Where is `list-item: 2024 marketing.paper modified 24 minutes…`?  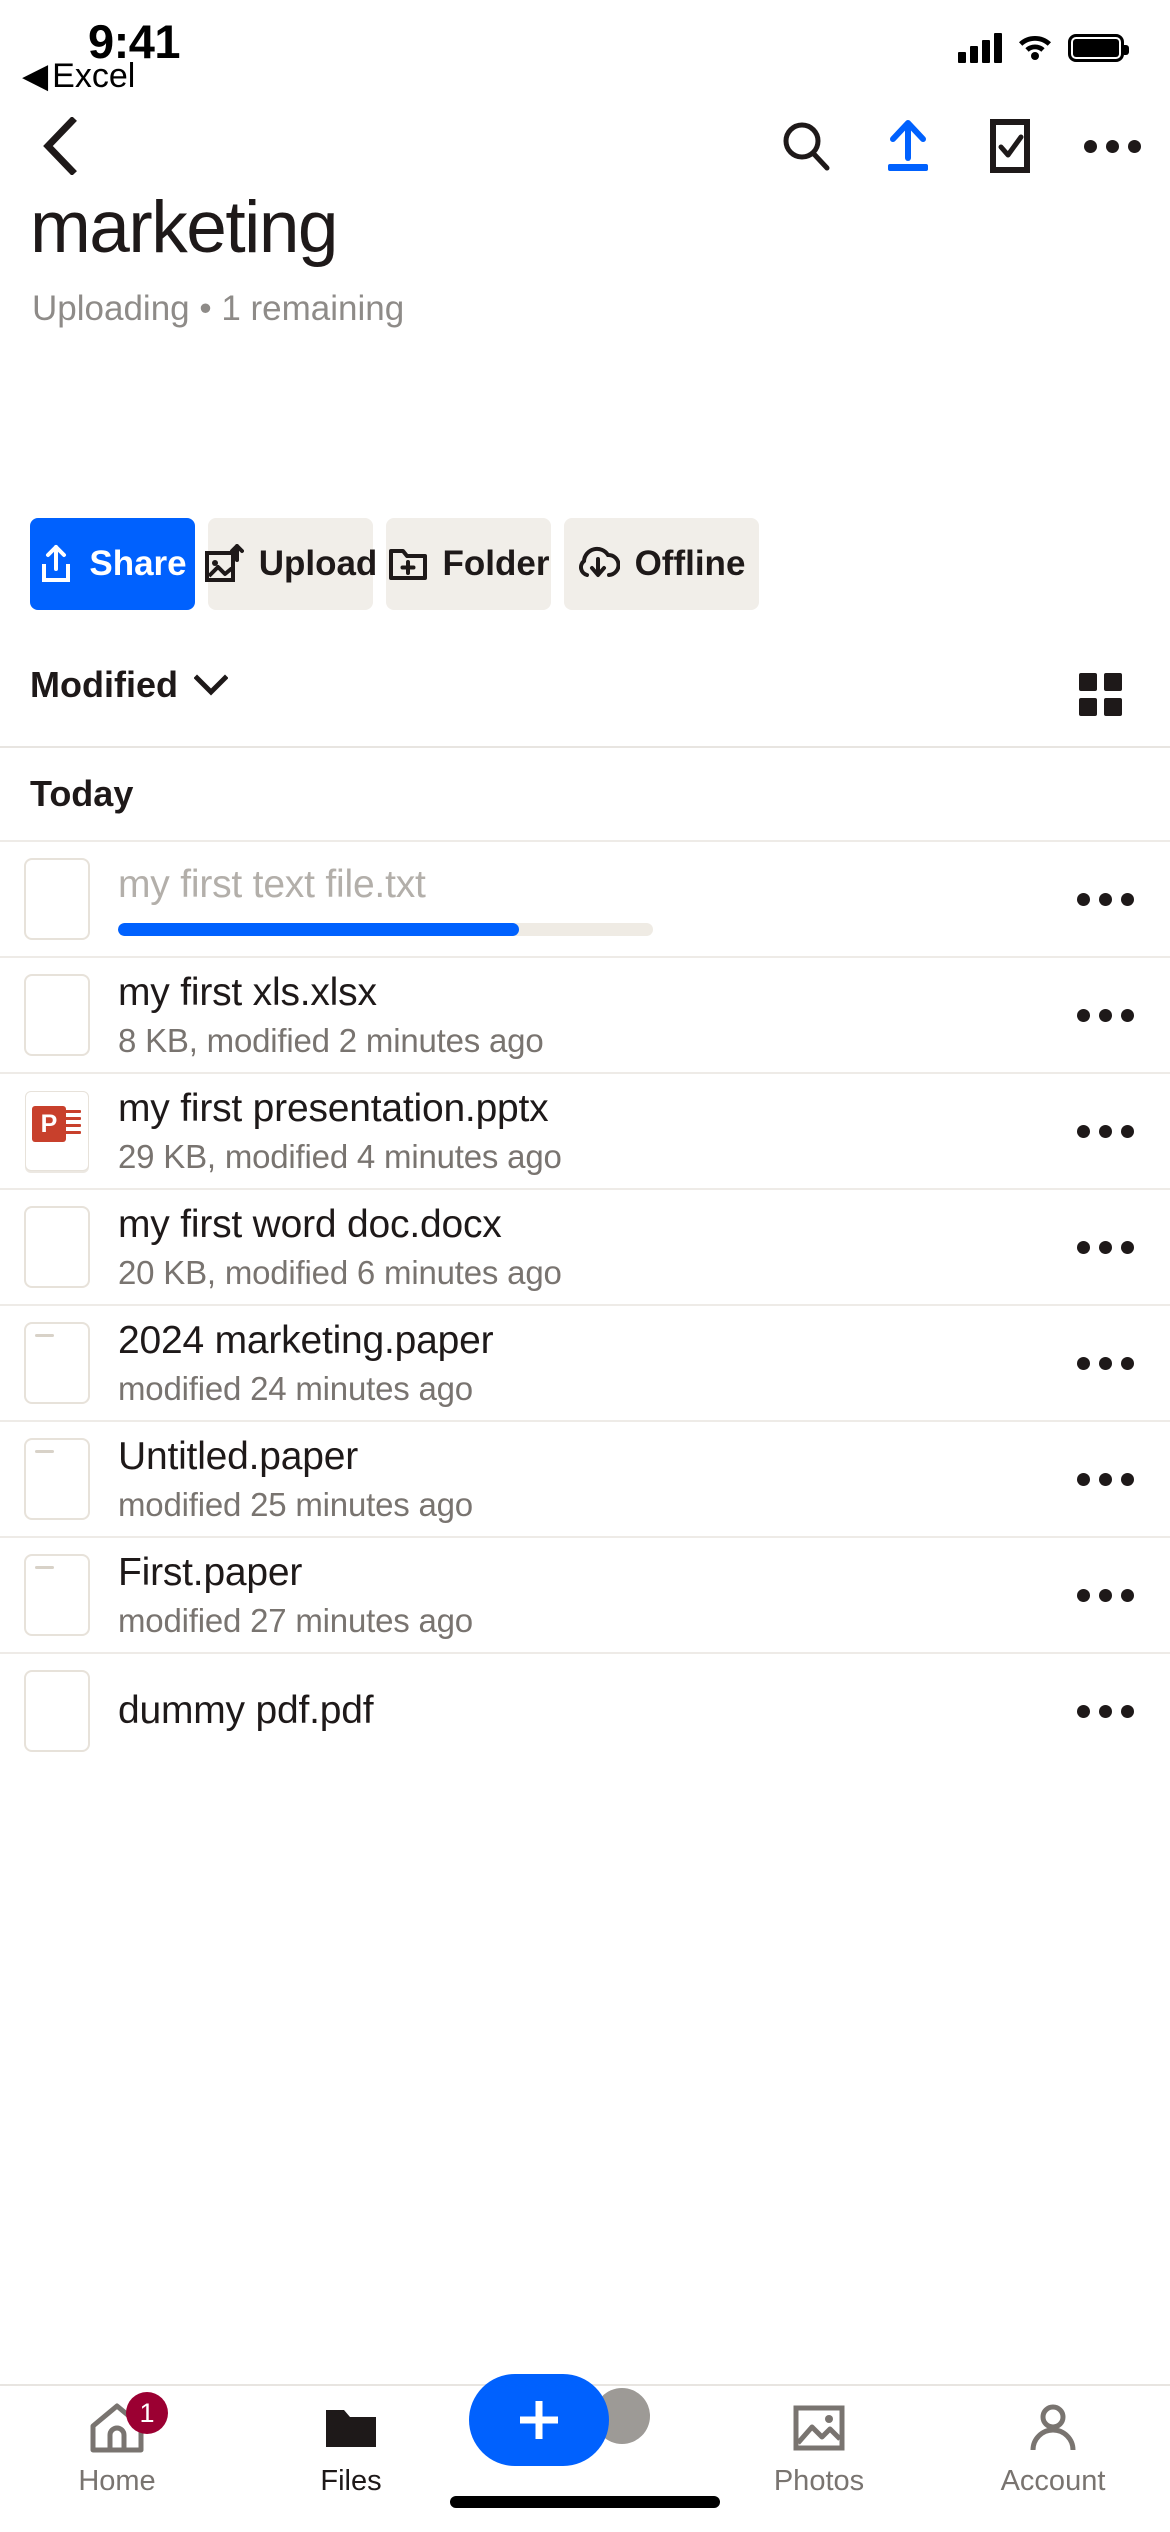 list-item: 2024 marketing.paper modified 24 minutes… is located at coordinates (585, 1362).